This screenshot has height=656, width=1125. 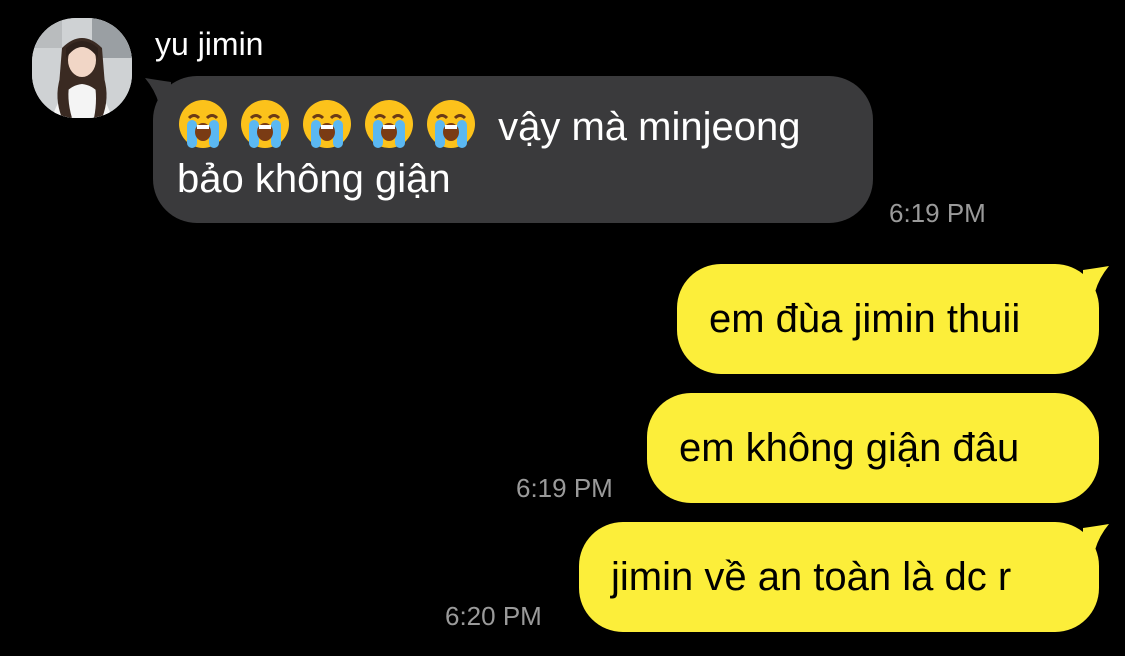 I want to click on message-timestamp: 6:20 PM, so click(x=493, y=616).